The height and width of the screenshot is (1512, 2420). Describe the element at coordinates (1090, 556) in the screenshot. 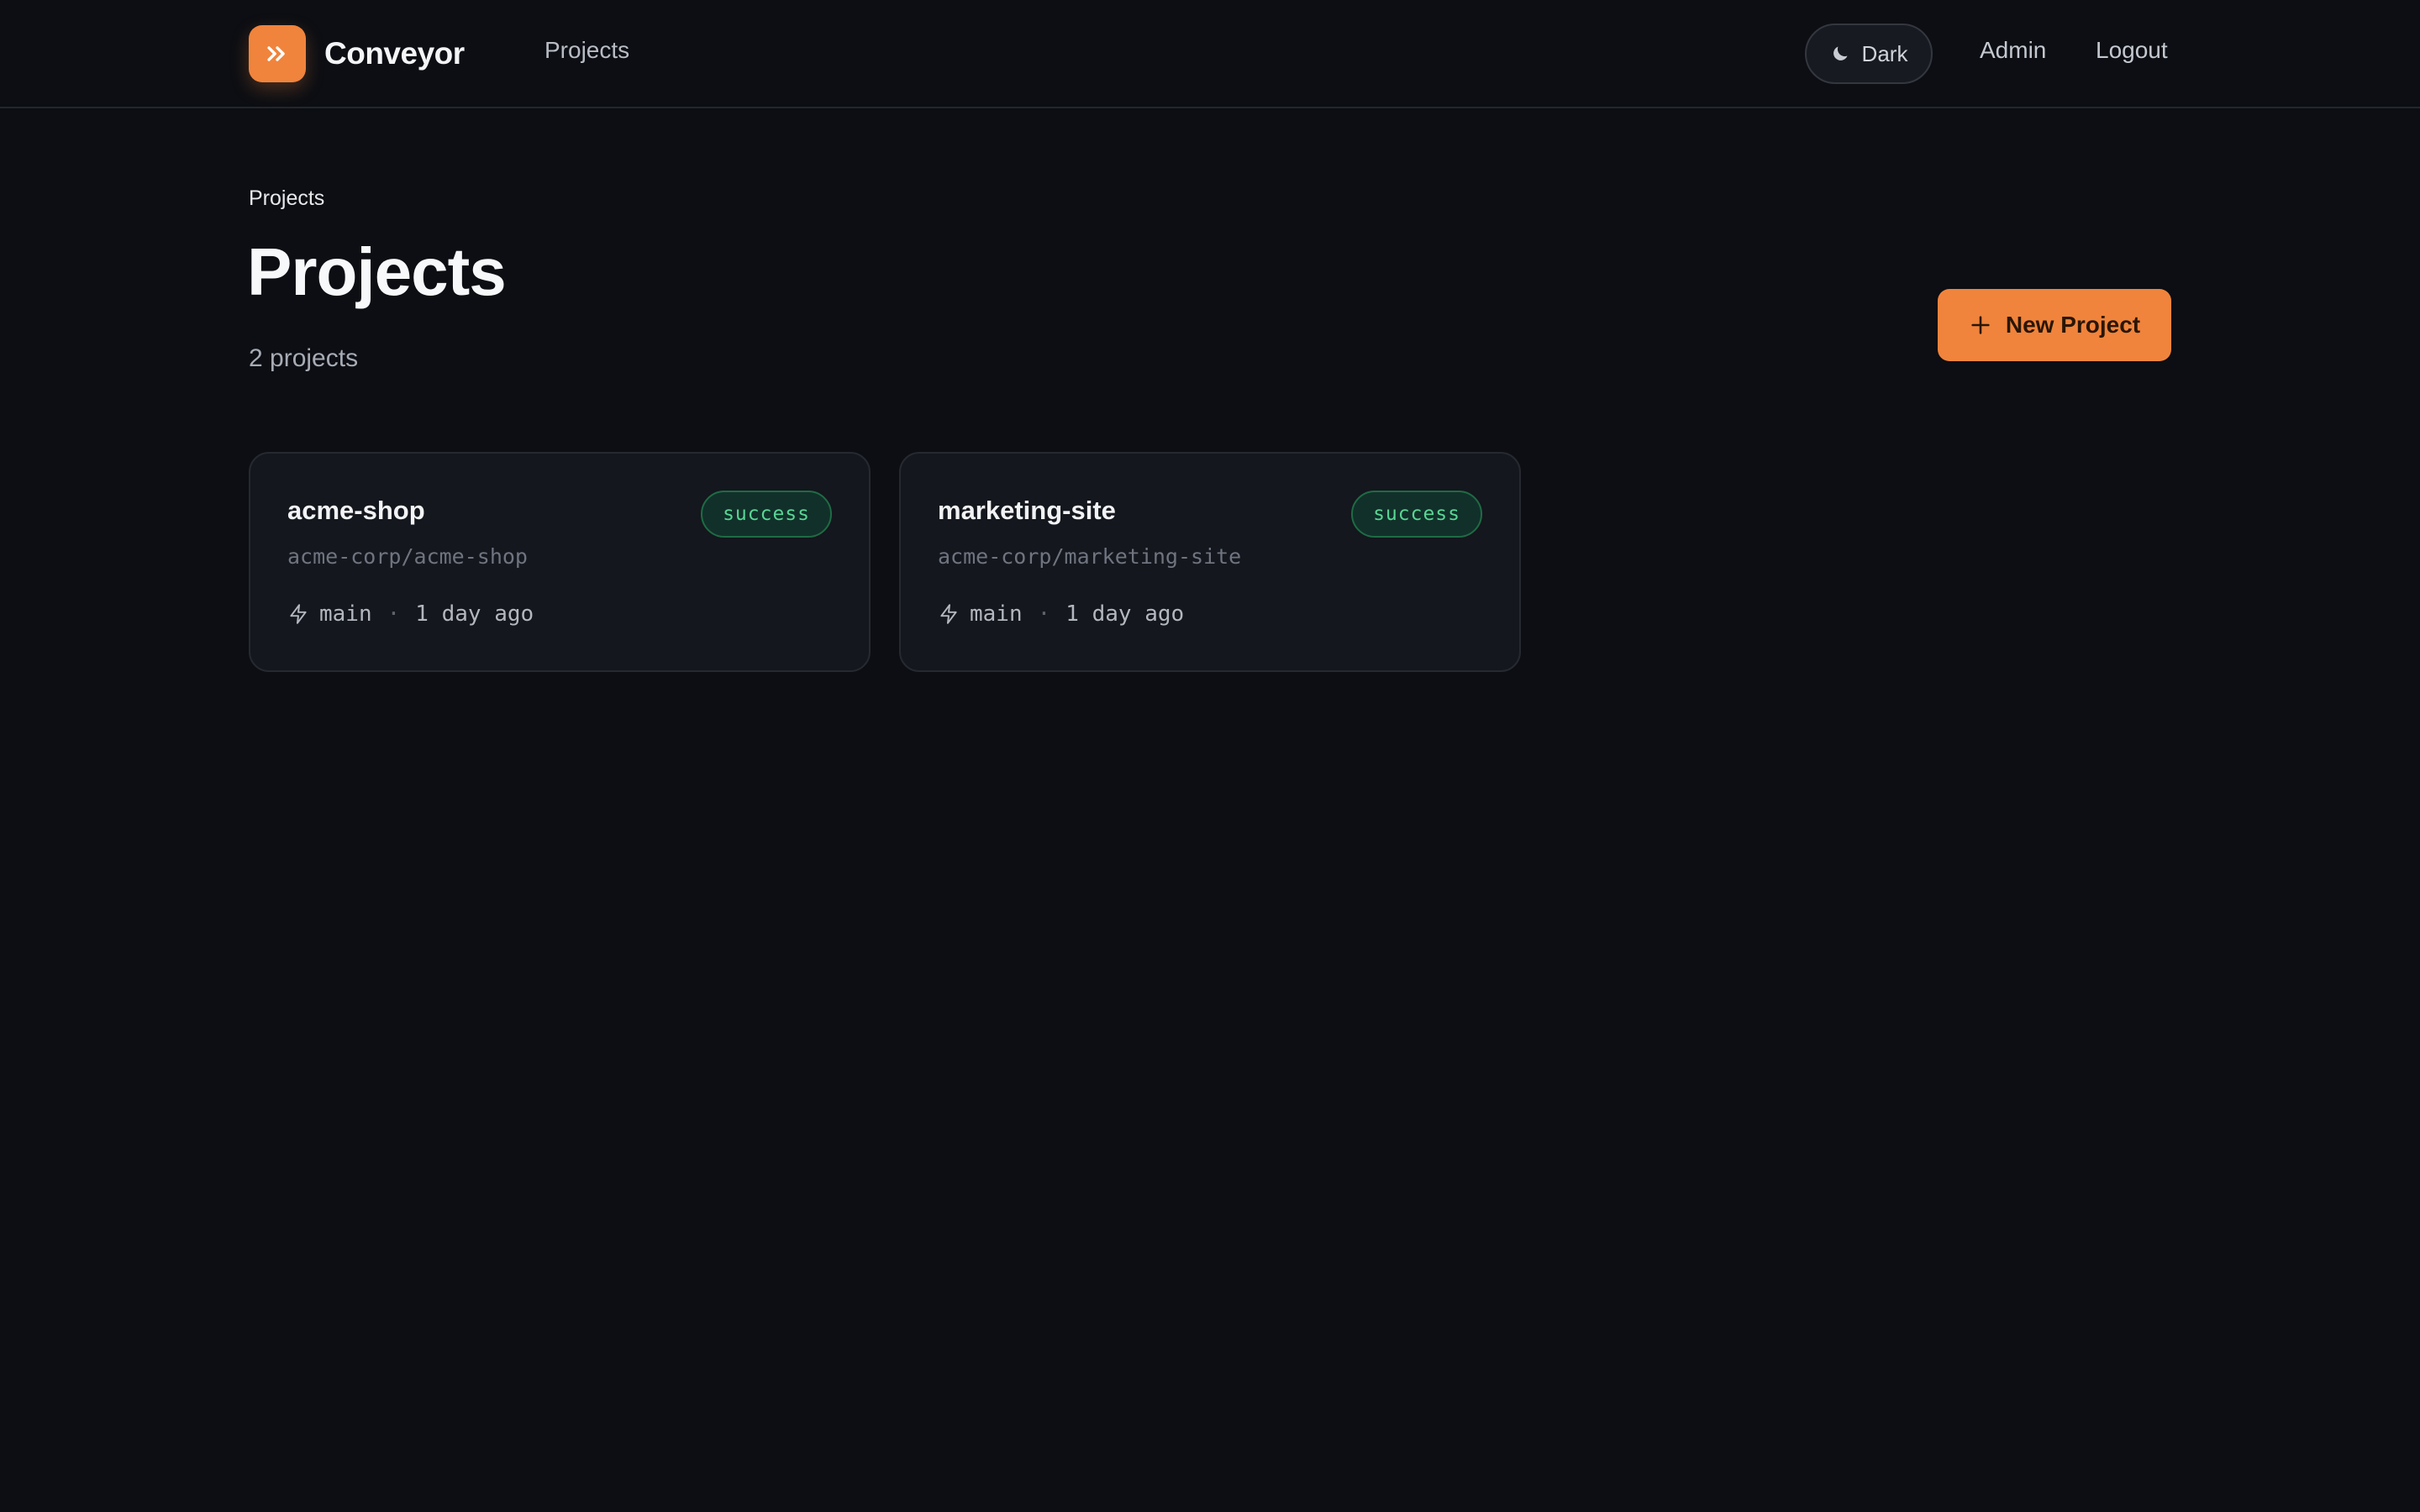

I see `project-repo: acme-corp/marketing-site` at that location.